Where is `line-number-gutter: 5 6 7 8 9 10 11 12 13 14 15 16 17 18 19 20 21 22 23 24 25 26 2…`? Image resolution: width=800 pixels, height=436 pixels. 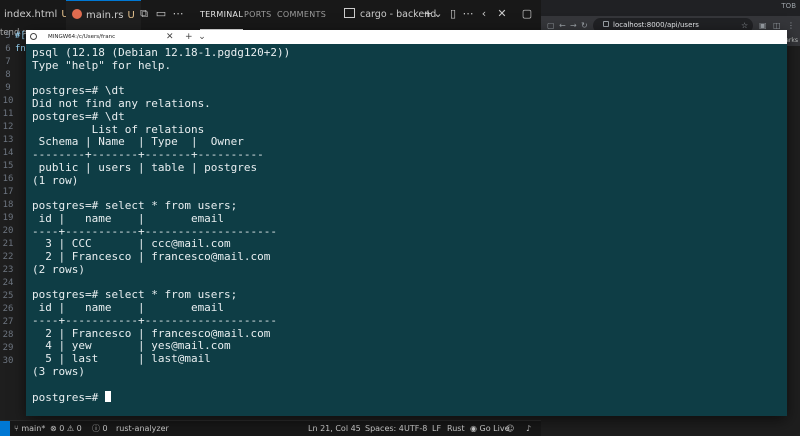
line-number-gutter: 5 6 7 8 9 10 11 12 13 14 15 16 17 18 19 20 21 22 23 24 25 26 2… is located at coordinates (8, 225).